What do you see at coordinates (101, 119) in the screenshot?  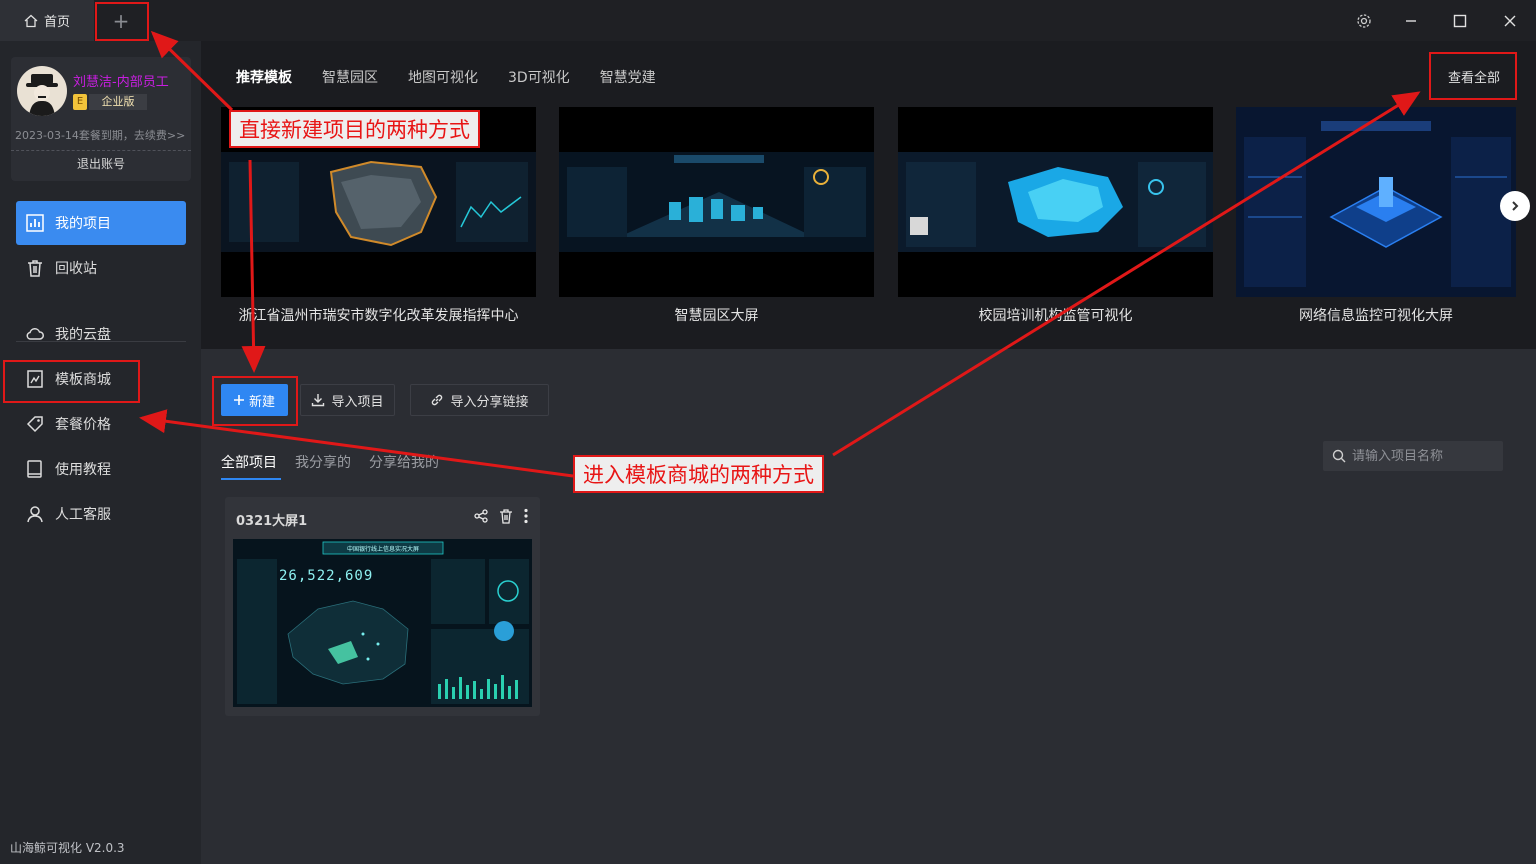 I see `user-card: 刘慧洁-内部员工 E 企业版 2023-03-14套餐到期，去续费>> 退出账号` at bounding box center [101, 119].